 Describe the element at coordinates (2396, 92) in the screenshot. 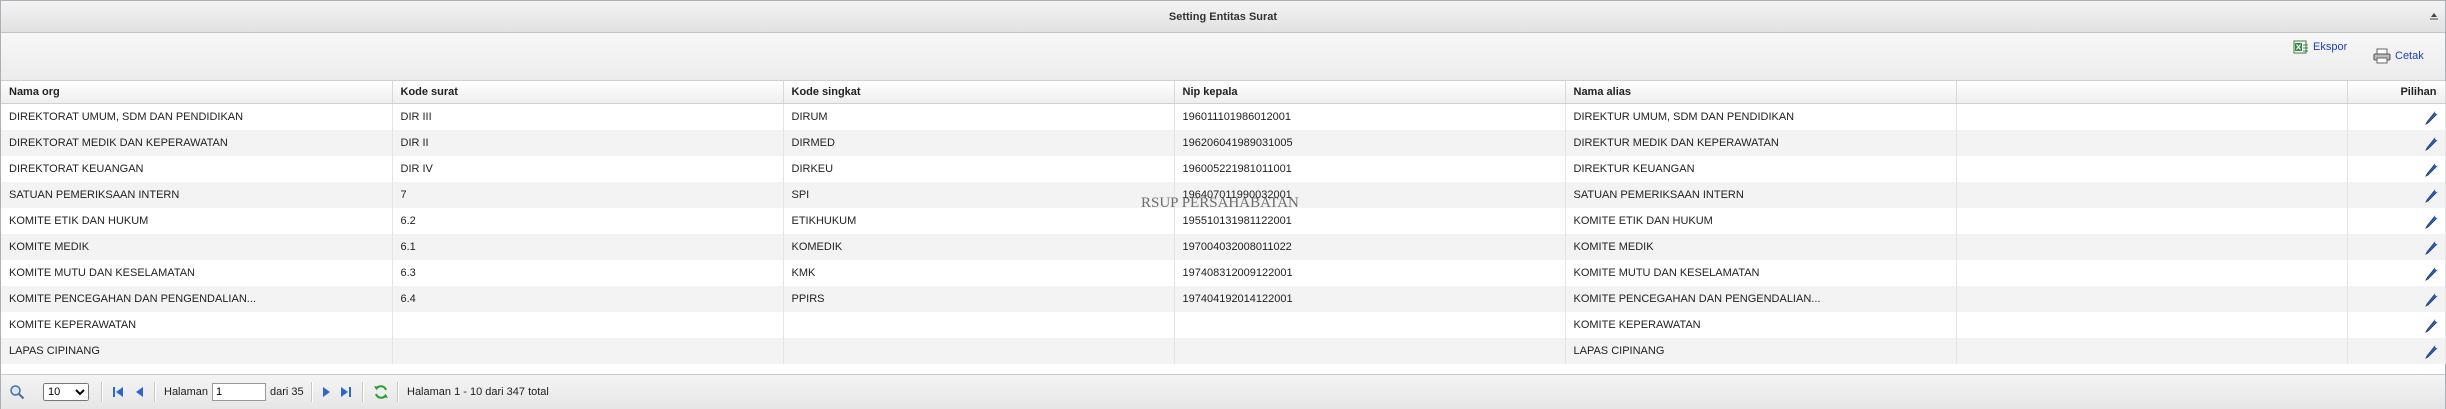

I see `column-header-pilihan: Pilihan` at that location.